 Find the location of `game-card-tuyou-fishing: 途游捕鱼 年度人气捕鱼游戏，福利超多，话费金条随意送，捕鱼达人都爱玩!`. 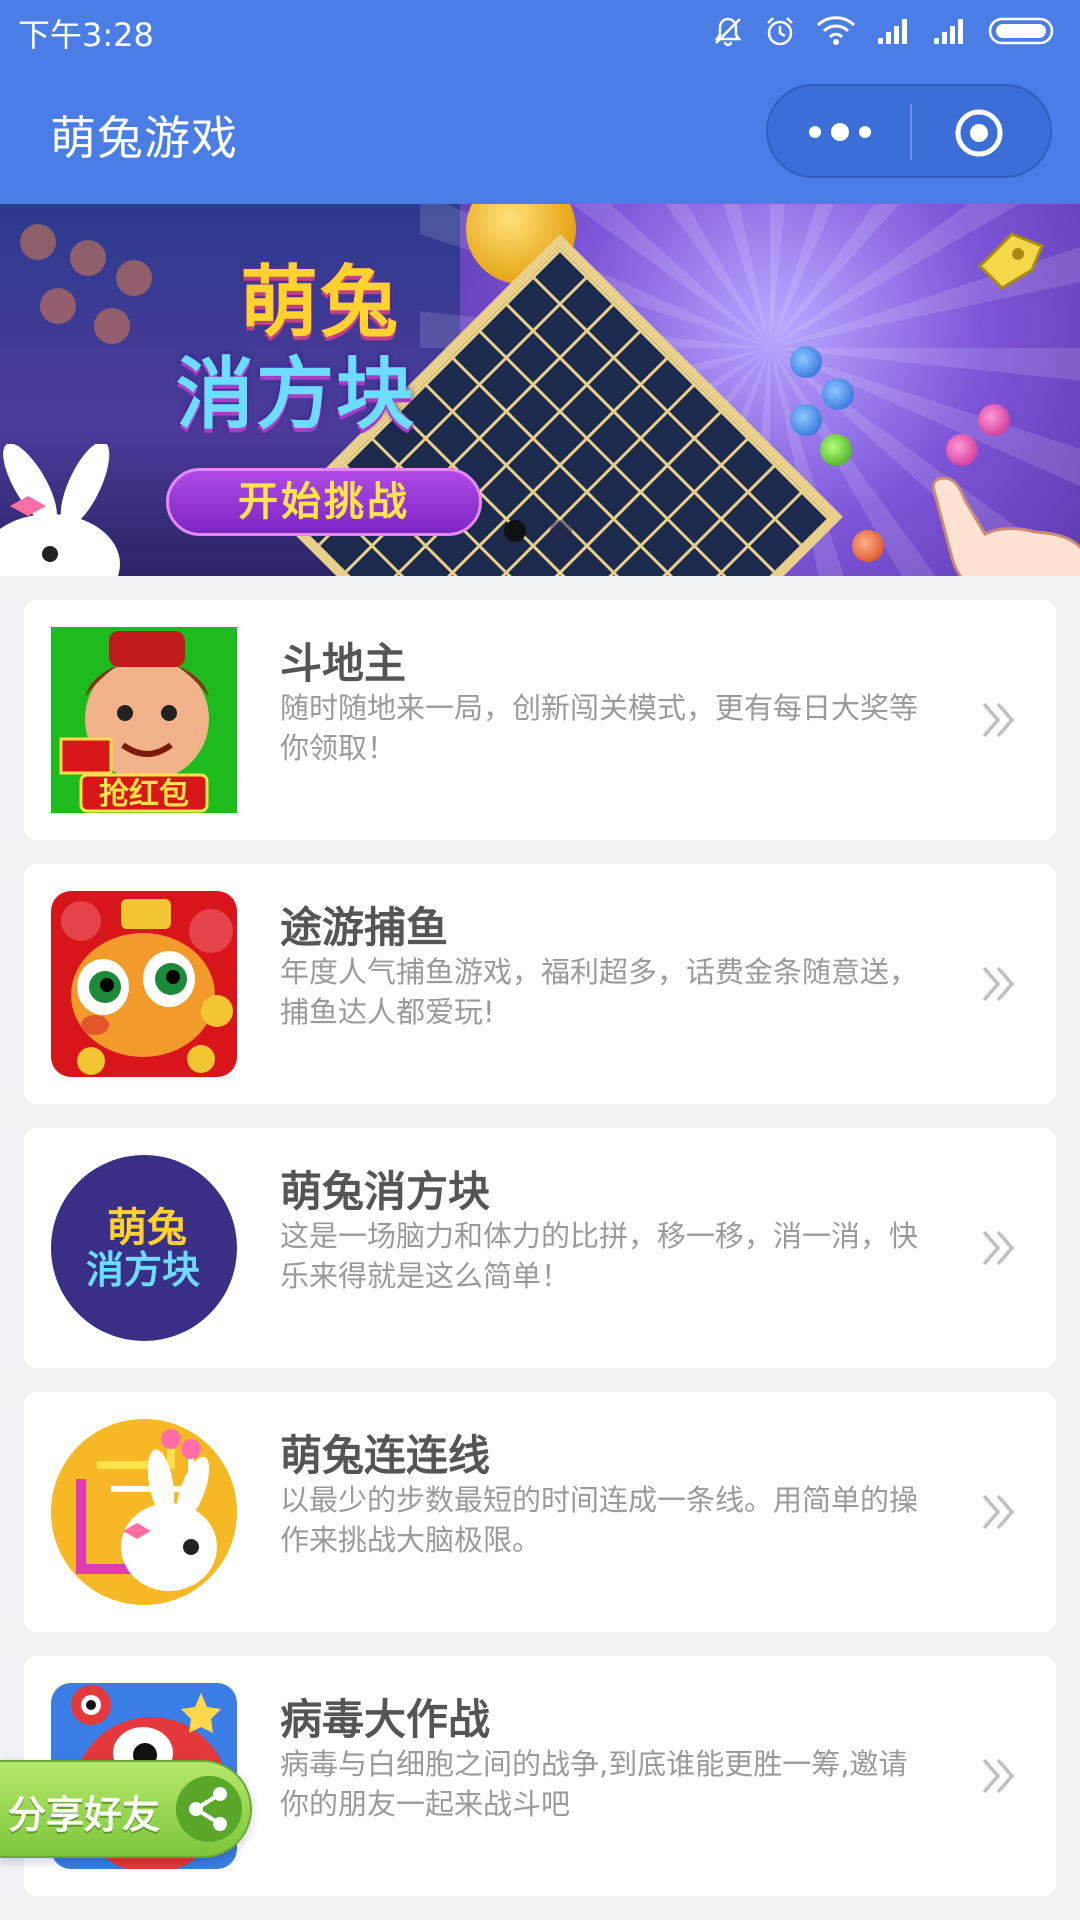

game-card-tuyou-fishing: 途游捕鱼 年度人气捕鱼游戏，福利超多，话费金条随意送，捕鱼达人都爱玩! is located at coordinates (540, 984).